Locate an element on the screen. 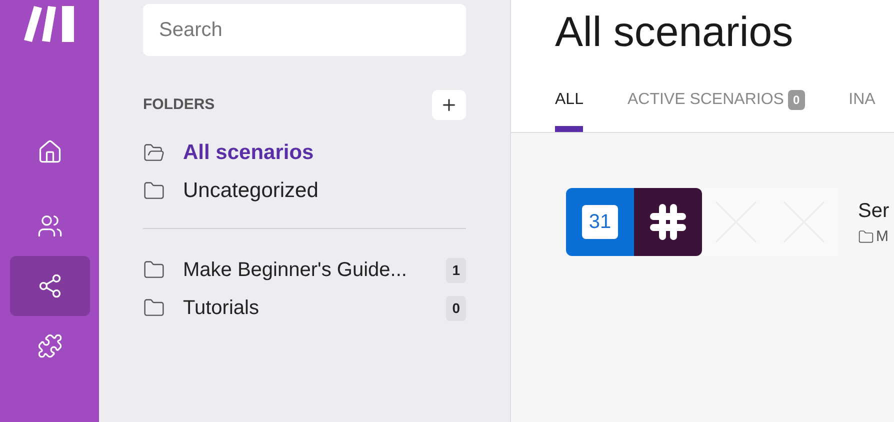 This screenshot has width=894, height=422. folder-item: Uncategorized is located at coordinates (304, 191).